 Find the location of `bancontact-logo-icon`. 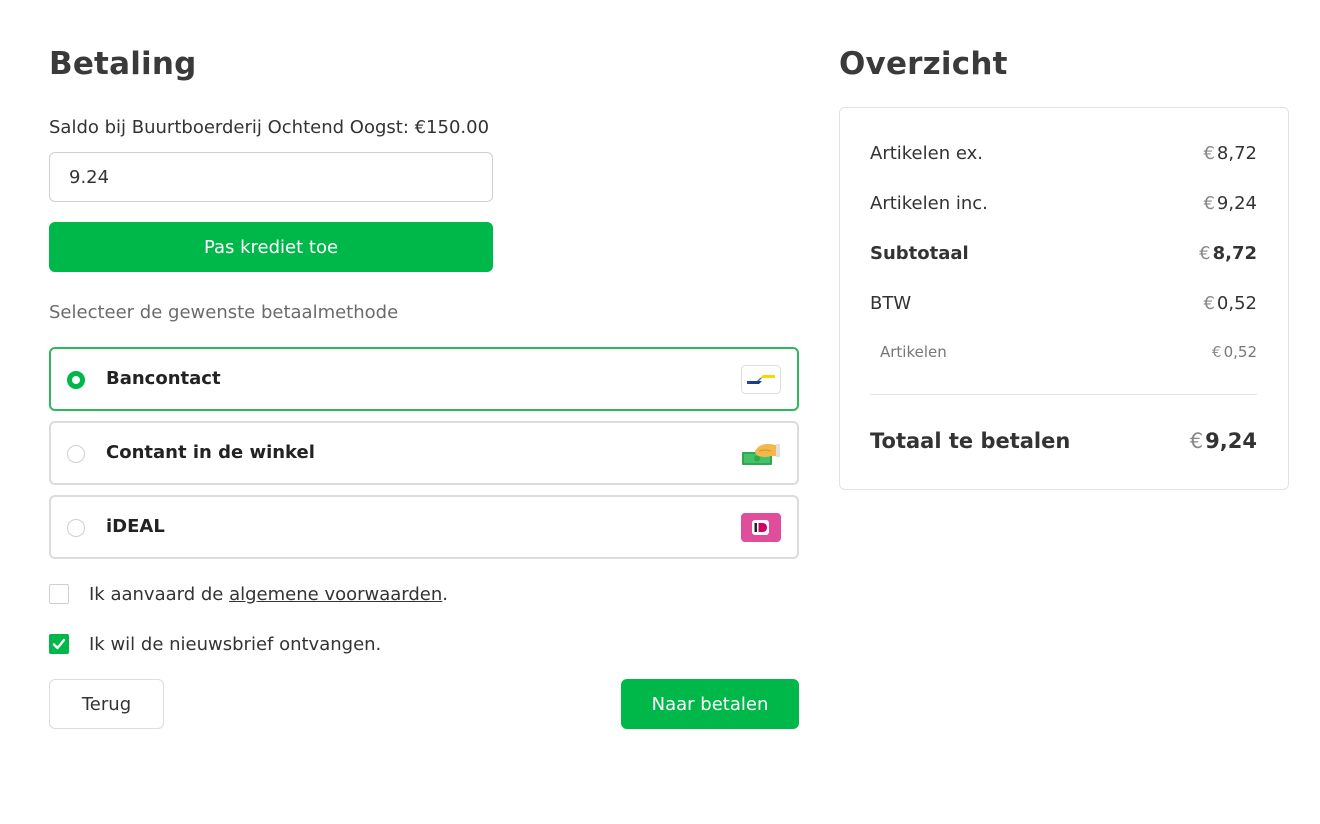

bancontact-logo-icon is located at coordinates (761, 379).